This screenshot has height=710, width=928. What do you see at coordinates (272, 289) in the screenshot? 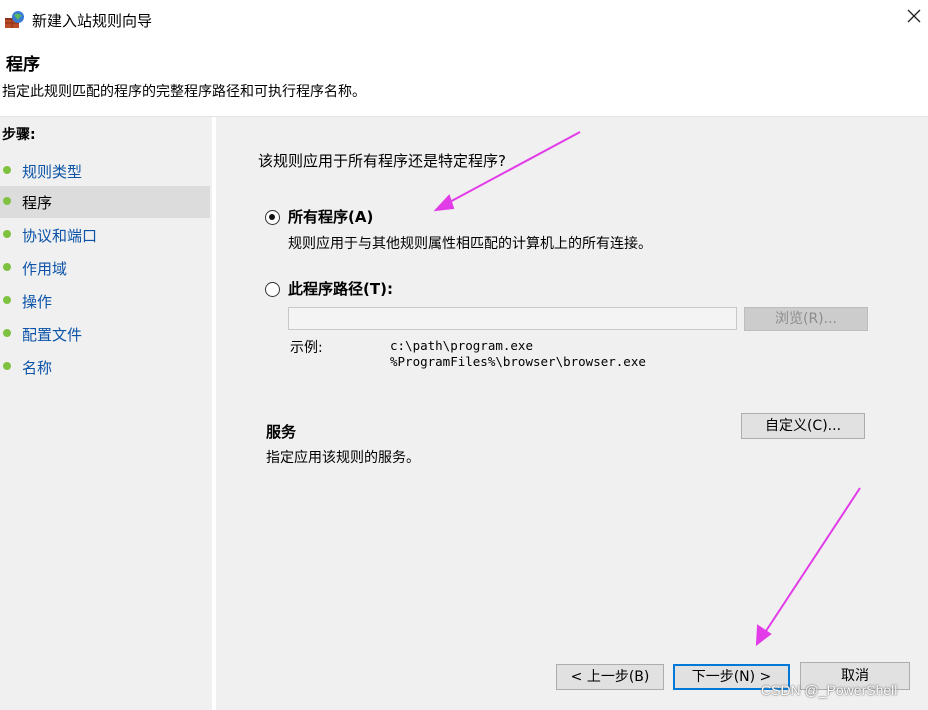
I see `program-path-radio` at bounding box center [272, 289].